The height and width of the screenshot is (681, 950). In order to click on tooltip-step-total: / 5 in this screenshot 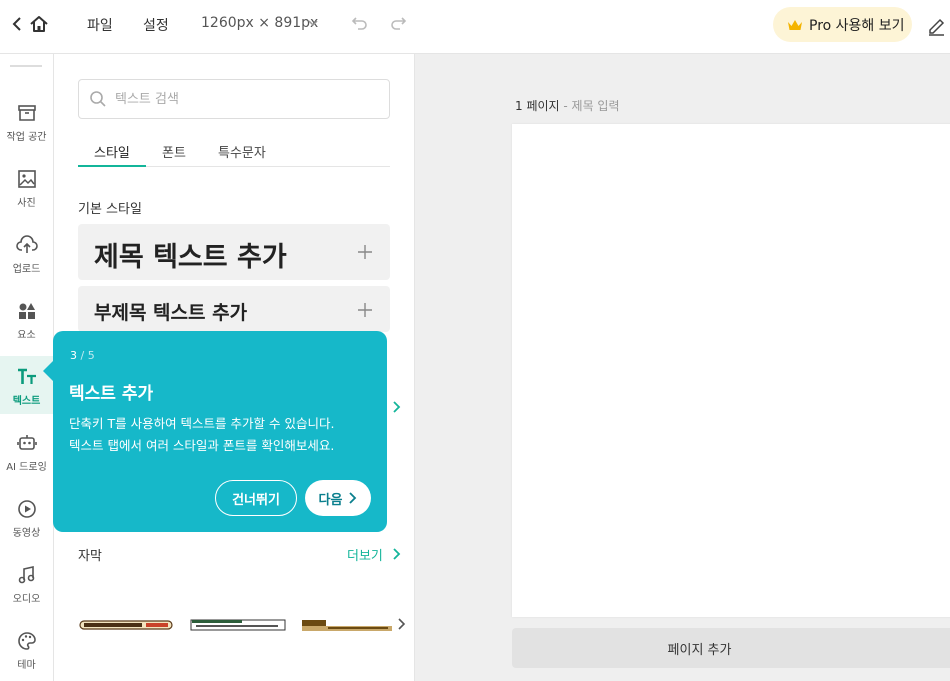, I will do `click(86, 355)`.